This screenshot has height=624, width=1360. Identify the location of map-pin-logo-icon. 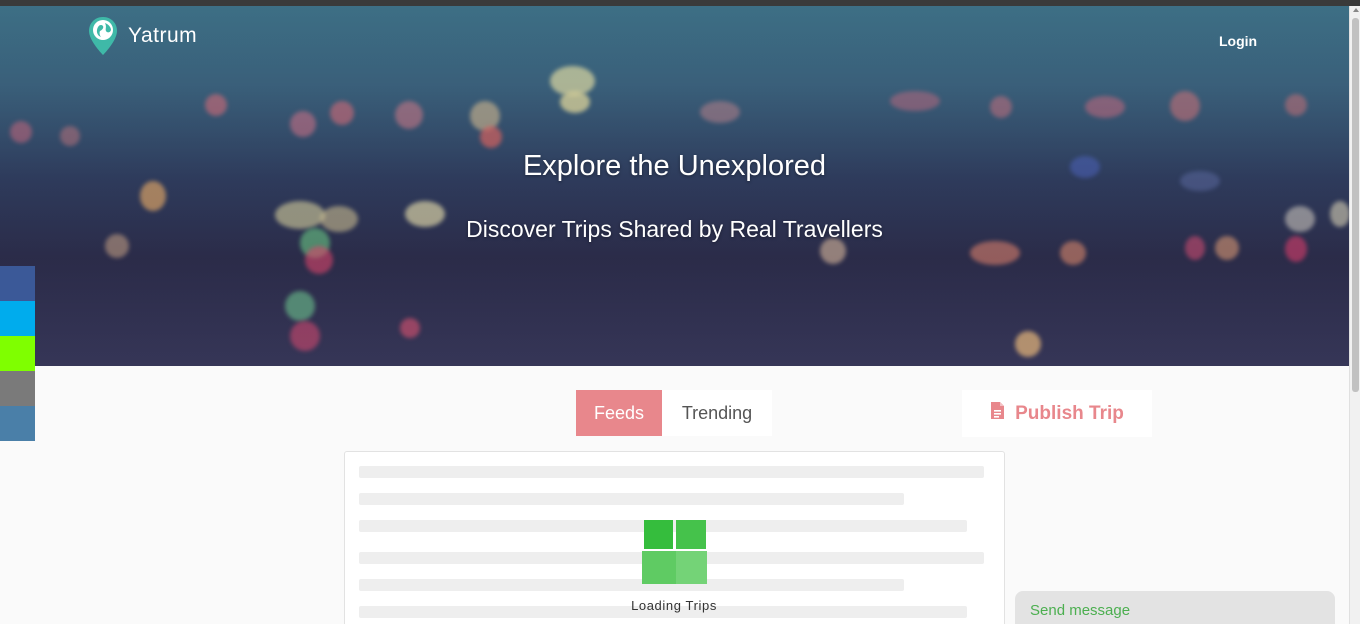
(103, 36).